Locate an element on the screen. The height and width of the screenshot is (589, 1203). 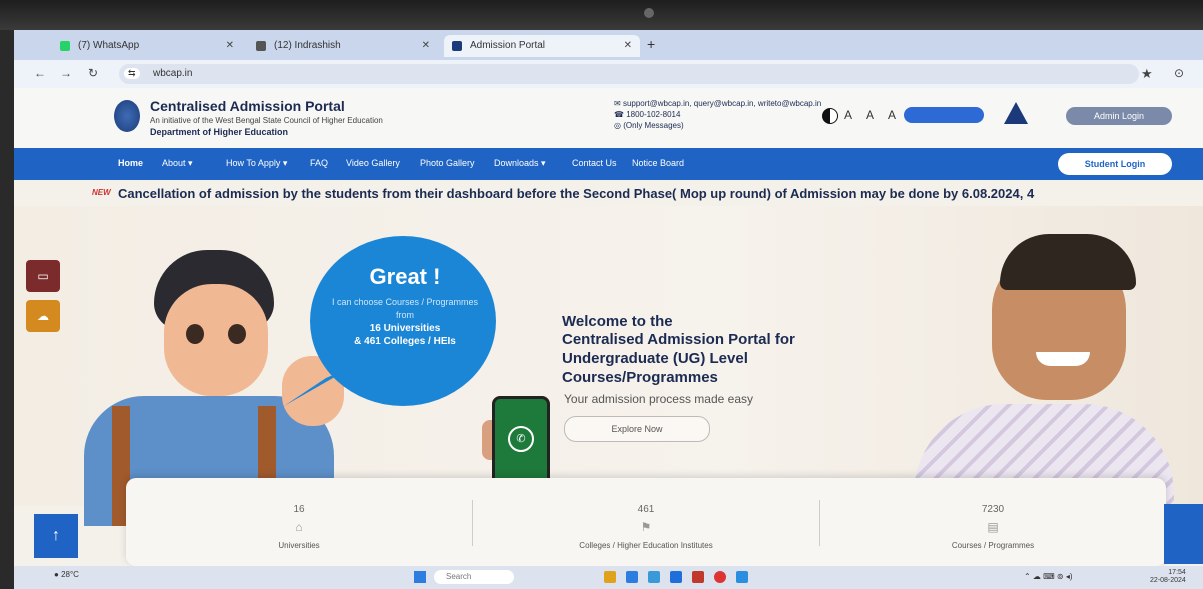
phone-icon: ☎ is located at coordinates (620, 114).